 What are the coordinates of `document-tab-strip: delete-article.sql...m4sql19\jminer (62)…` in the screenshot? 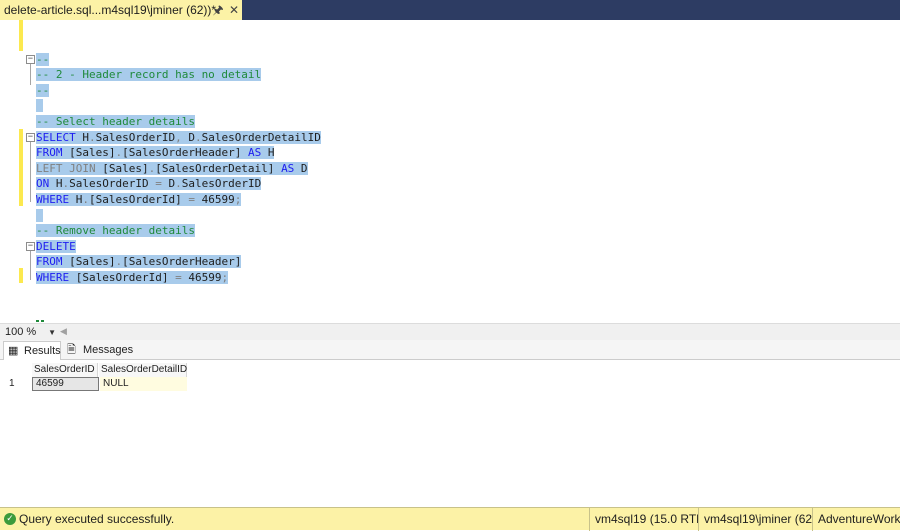 It's located at (450, 10).